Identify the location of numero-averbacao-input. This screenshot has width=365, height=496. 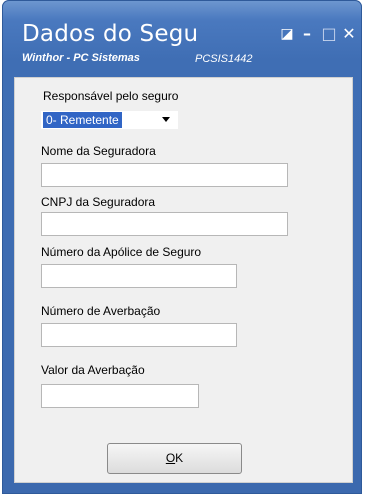
(139, 335).